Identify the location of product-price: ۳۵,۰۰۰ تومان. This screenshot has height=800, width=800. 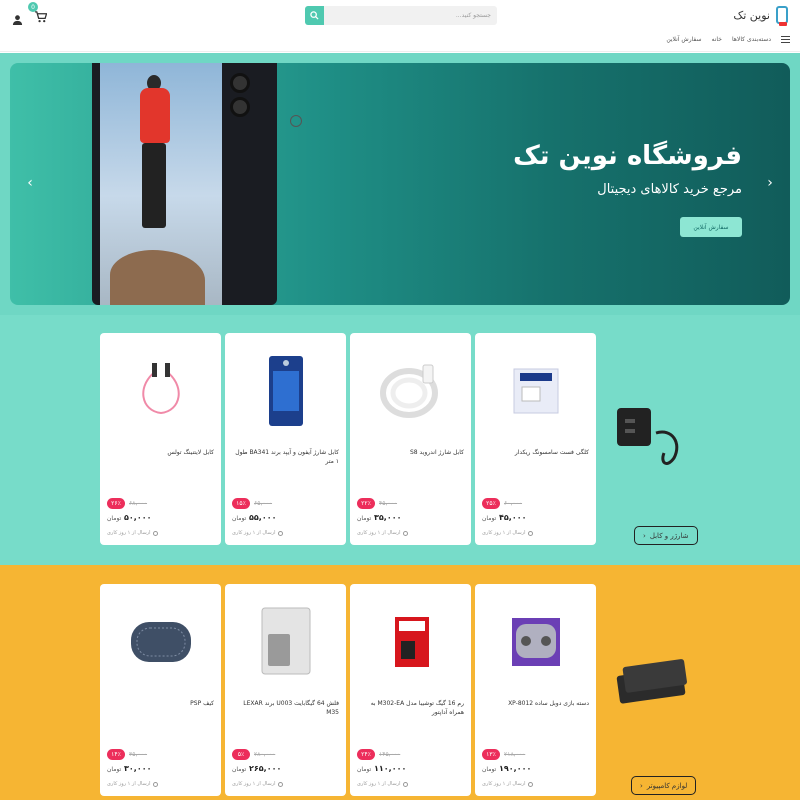
(379, 517).